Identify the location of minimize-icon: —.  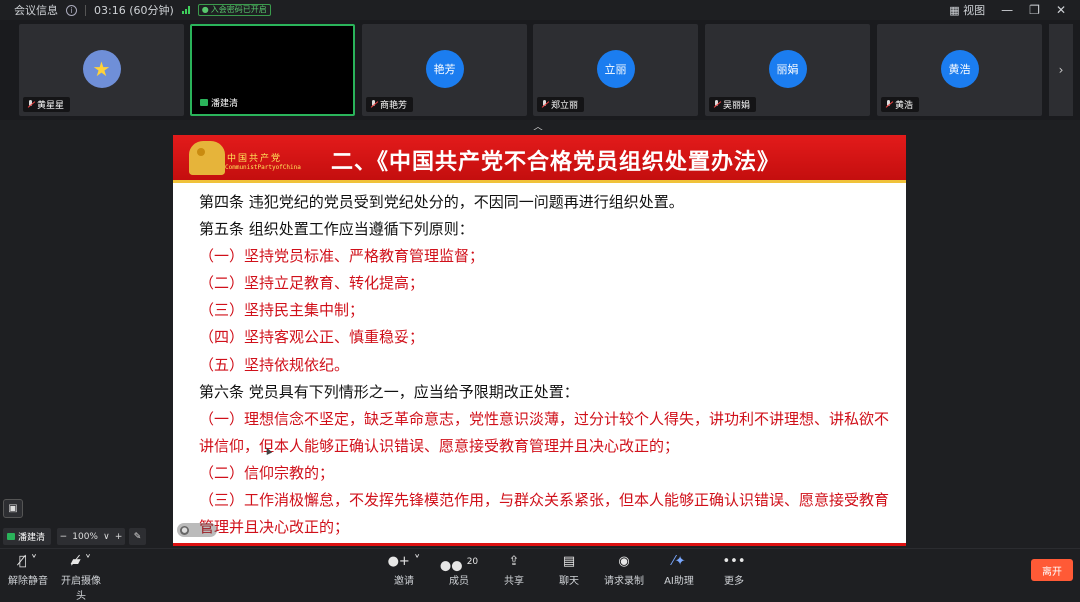
(1007, 10).